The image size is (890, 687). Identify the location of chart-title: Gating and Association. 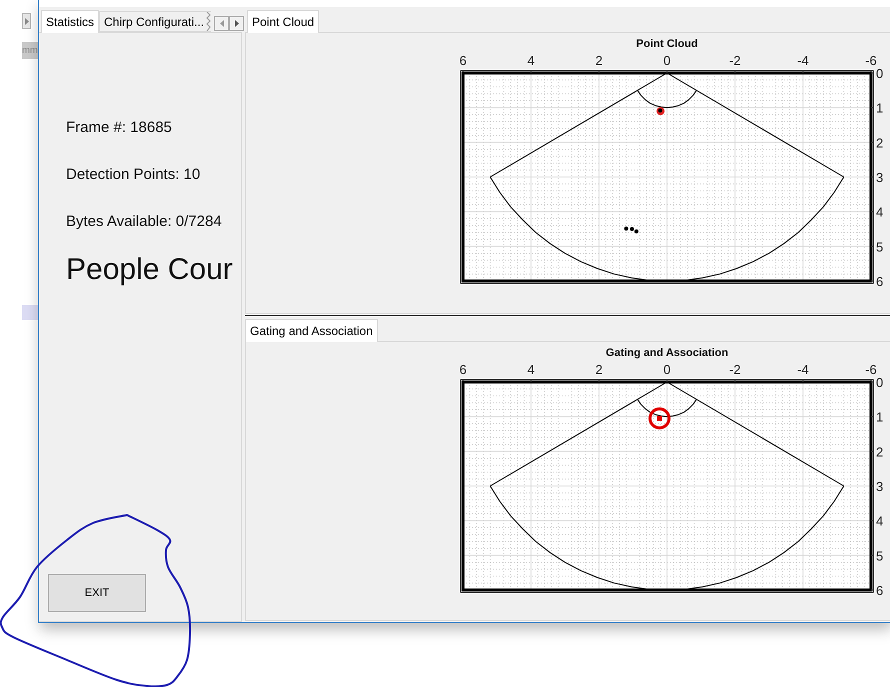
(667, 353).